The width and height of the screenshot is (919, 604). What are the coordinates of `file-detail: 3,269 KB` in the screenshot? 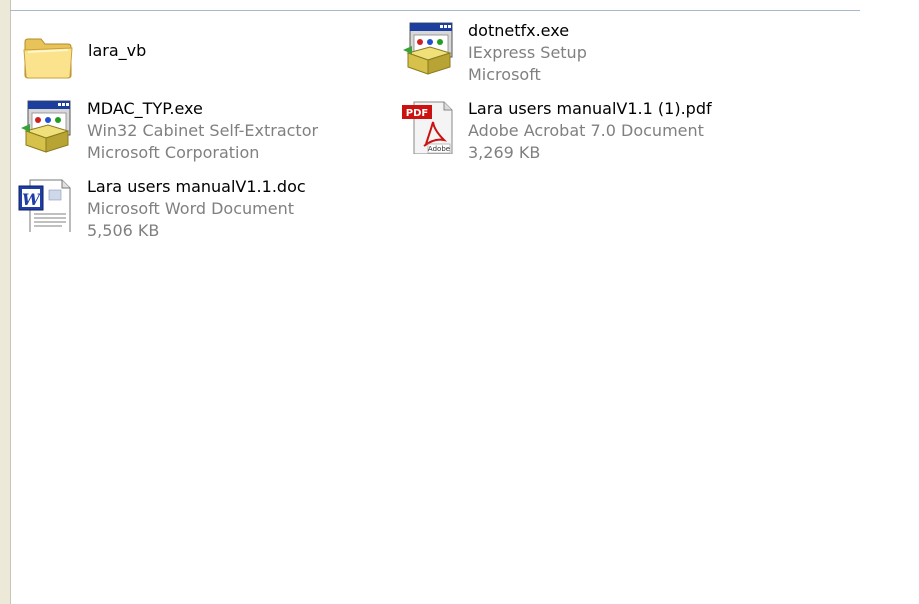 It's located at (504, 152).